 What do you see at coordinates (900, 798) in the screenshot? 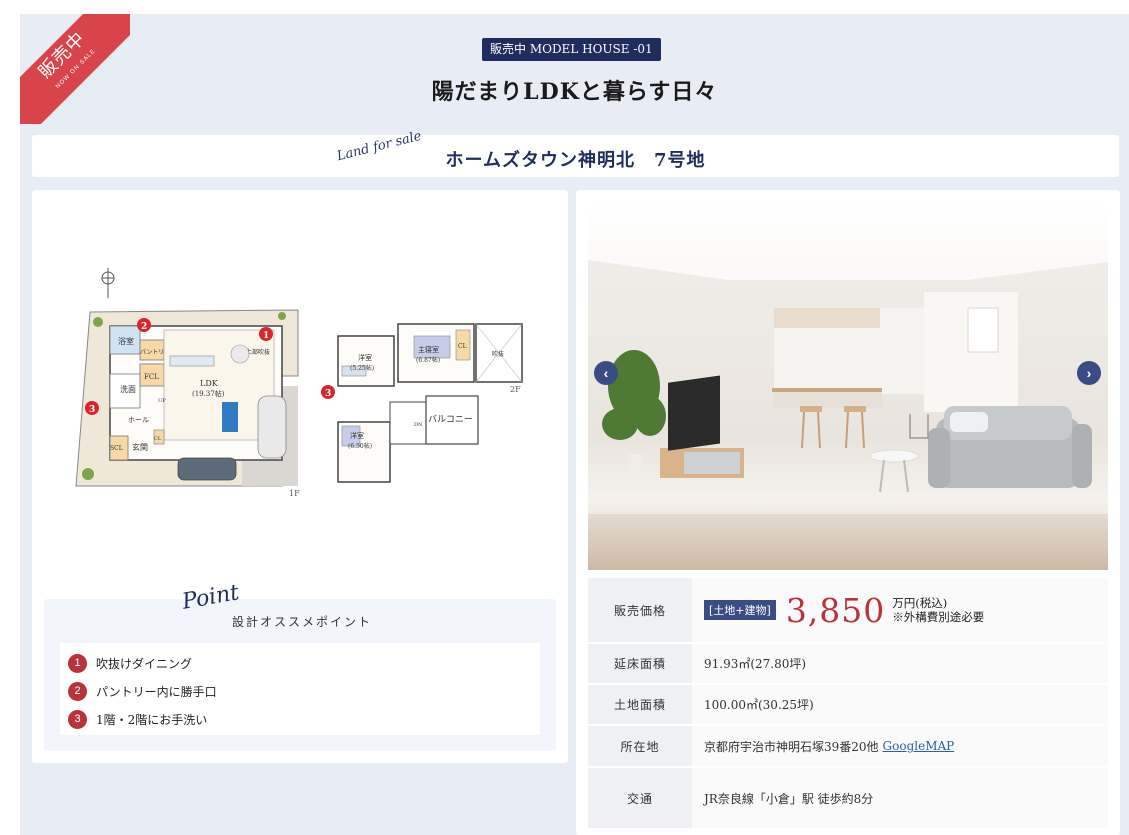
I see `spec-access: JR奈良線「小倉」駅 徒歩約8分` at bounding box center [900, 798].